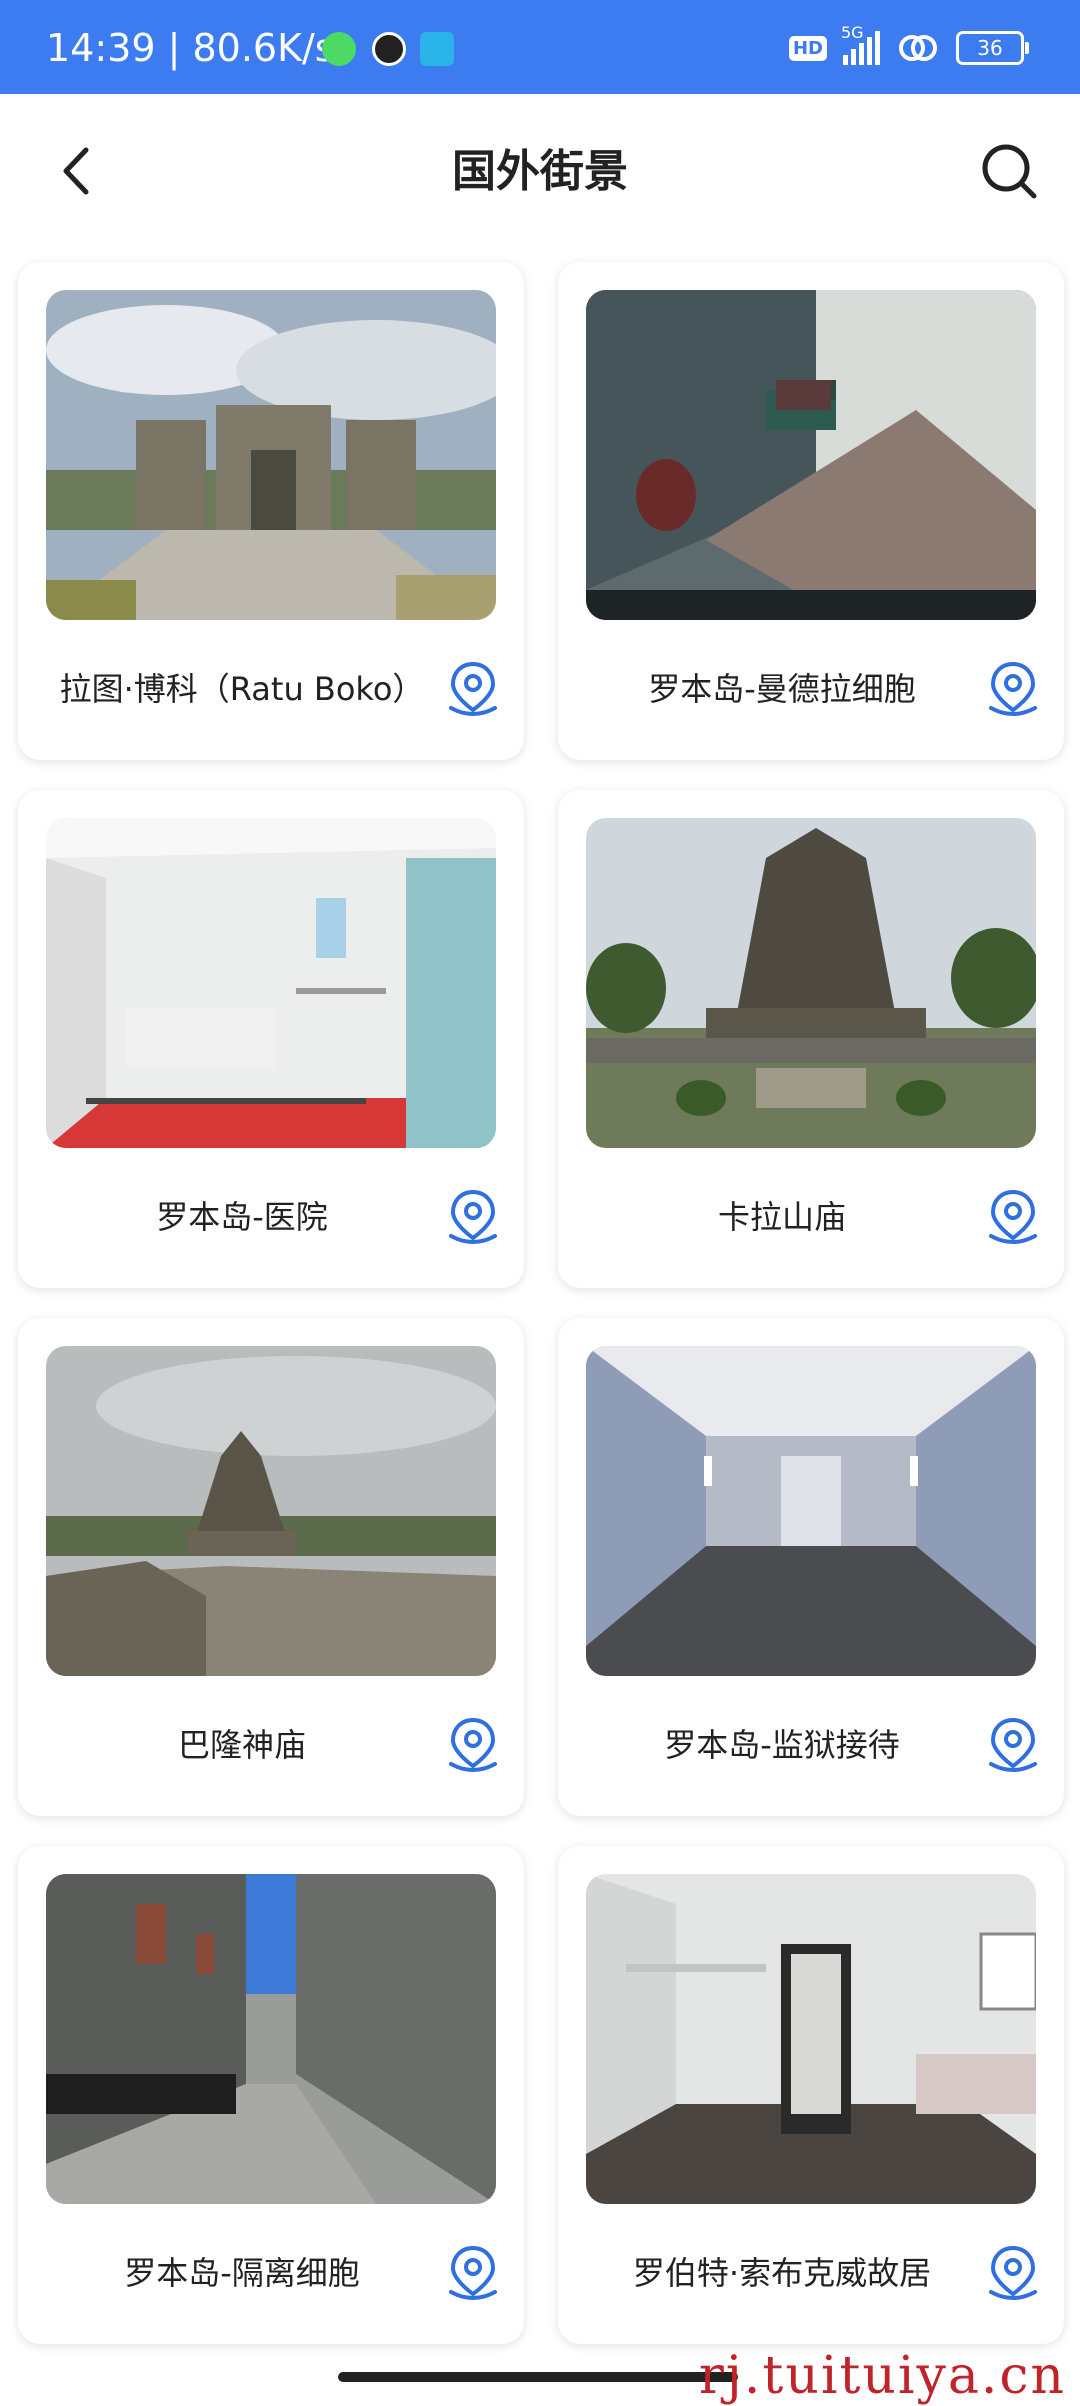 This screenshot has height=2406, width=1080. I want to click on card-title: 罗伯特·索布克威故居, so click(782, 2273).